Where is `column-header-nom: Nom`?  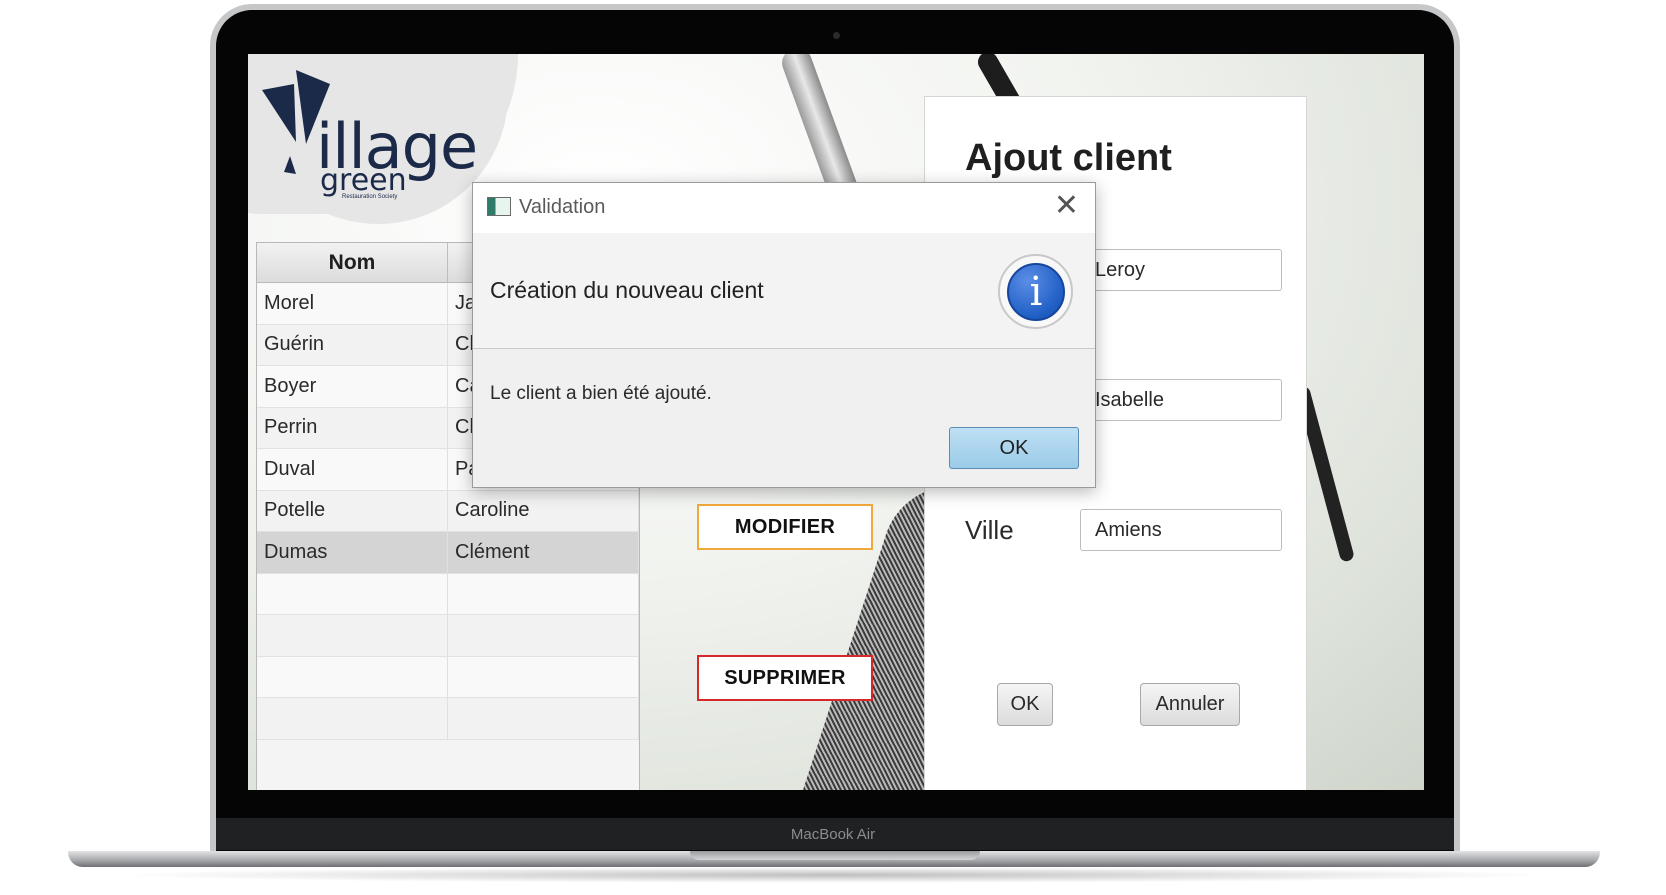
column-header-nom: Nom is located at coordinates (352, 262).